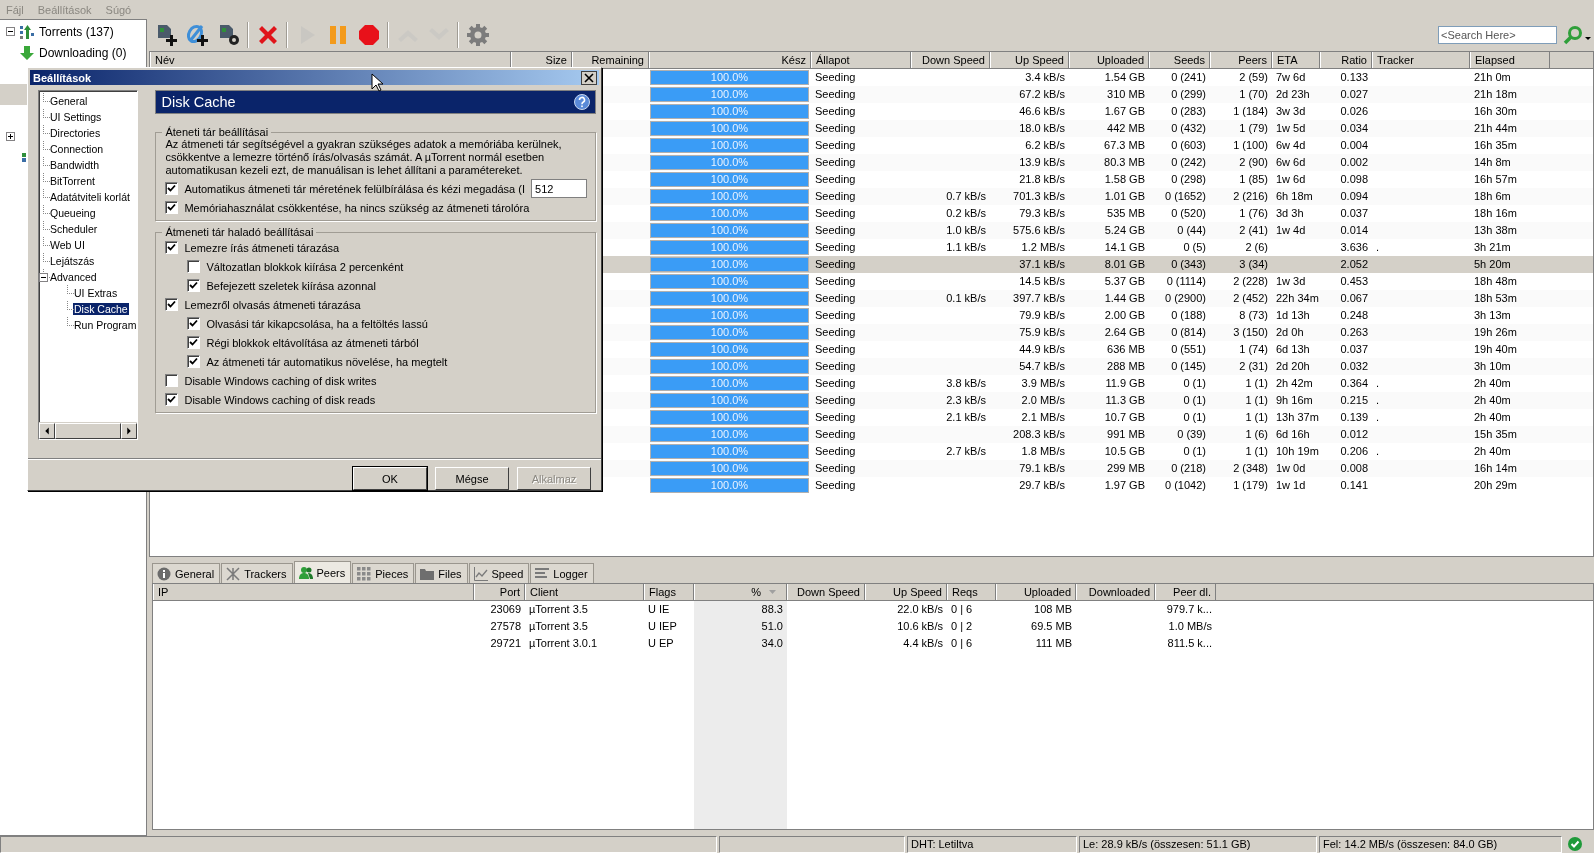 The image size is (1594, 853). I want to click on column-header: Tracker, so click(1421, 60).